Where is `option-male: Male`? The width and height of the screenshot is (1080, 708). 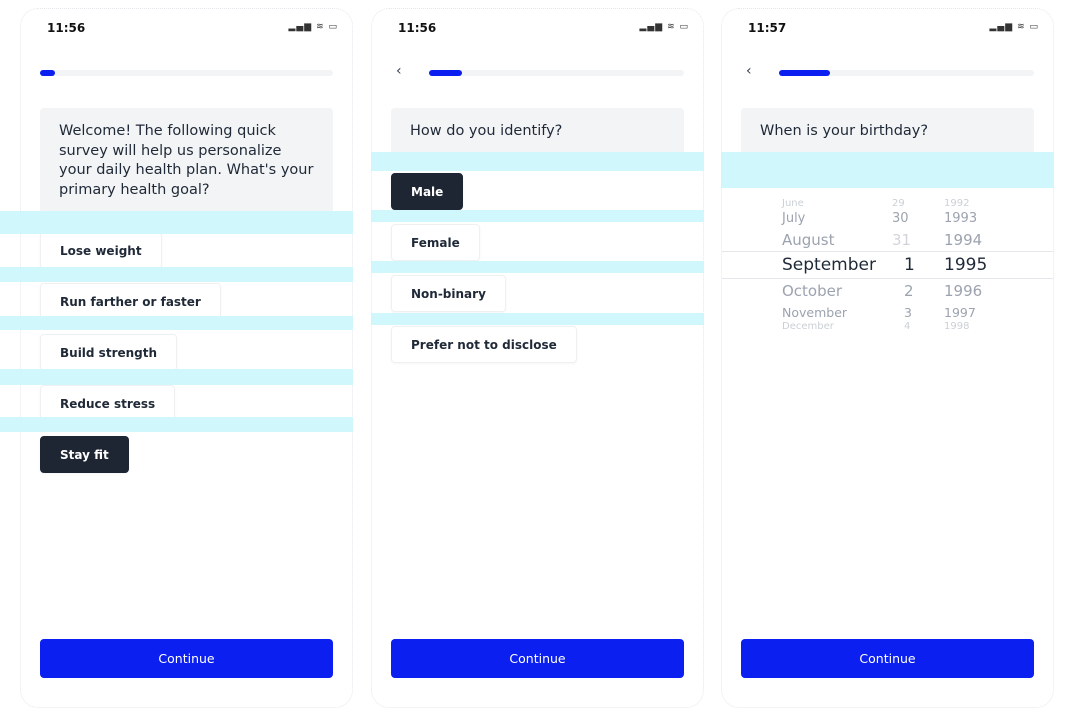
option-male: Male is located at coordinates (427, 191).